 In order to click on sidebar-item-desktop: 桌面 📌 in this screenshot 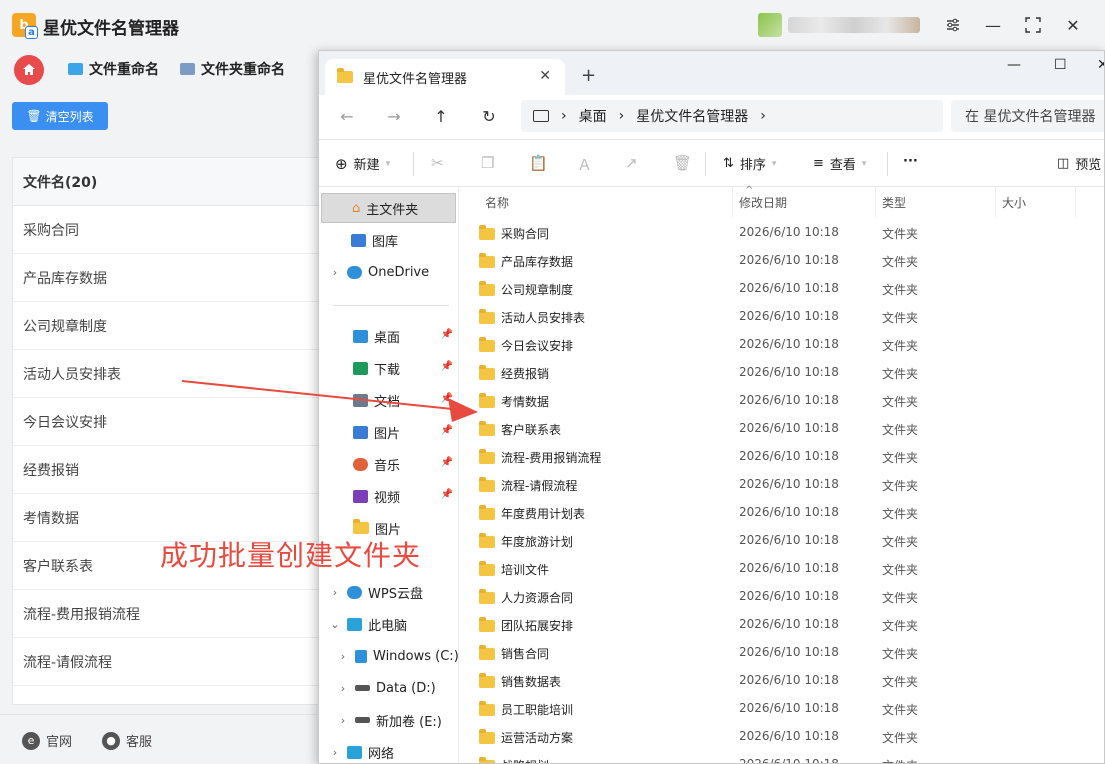, I will do `click(388, 336)`.